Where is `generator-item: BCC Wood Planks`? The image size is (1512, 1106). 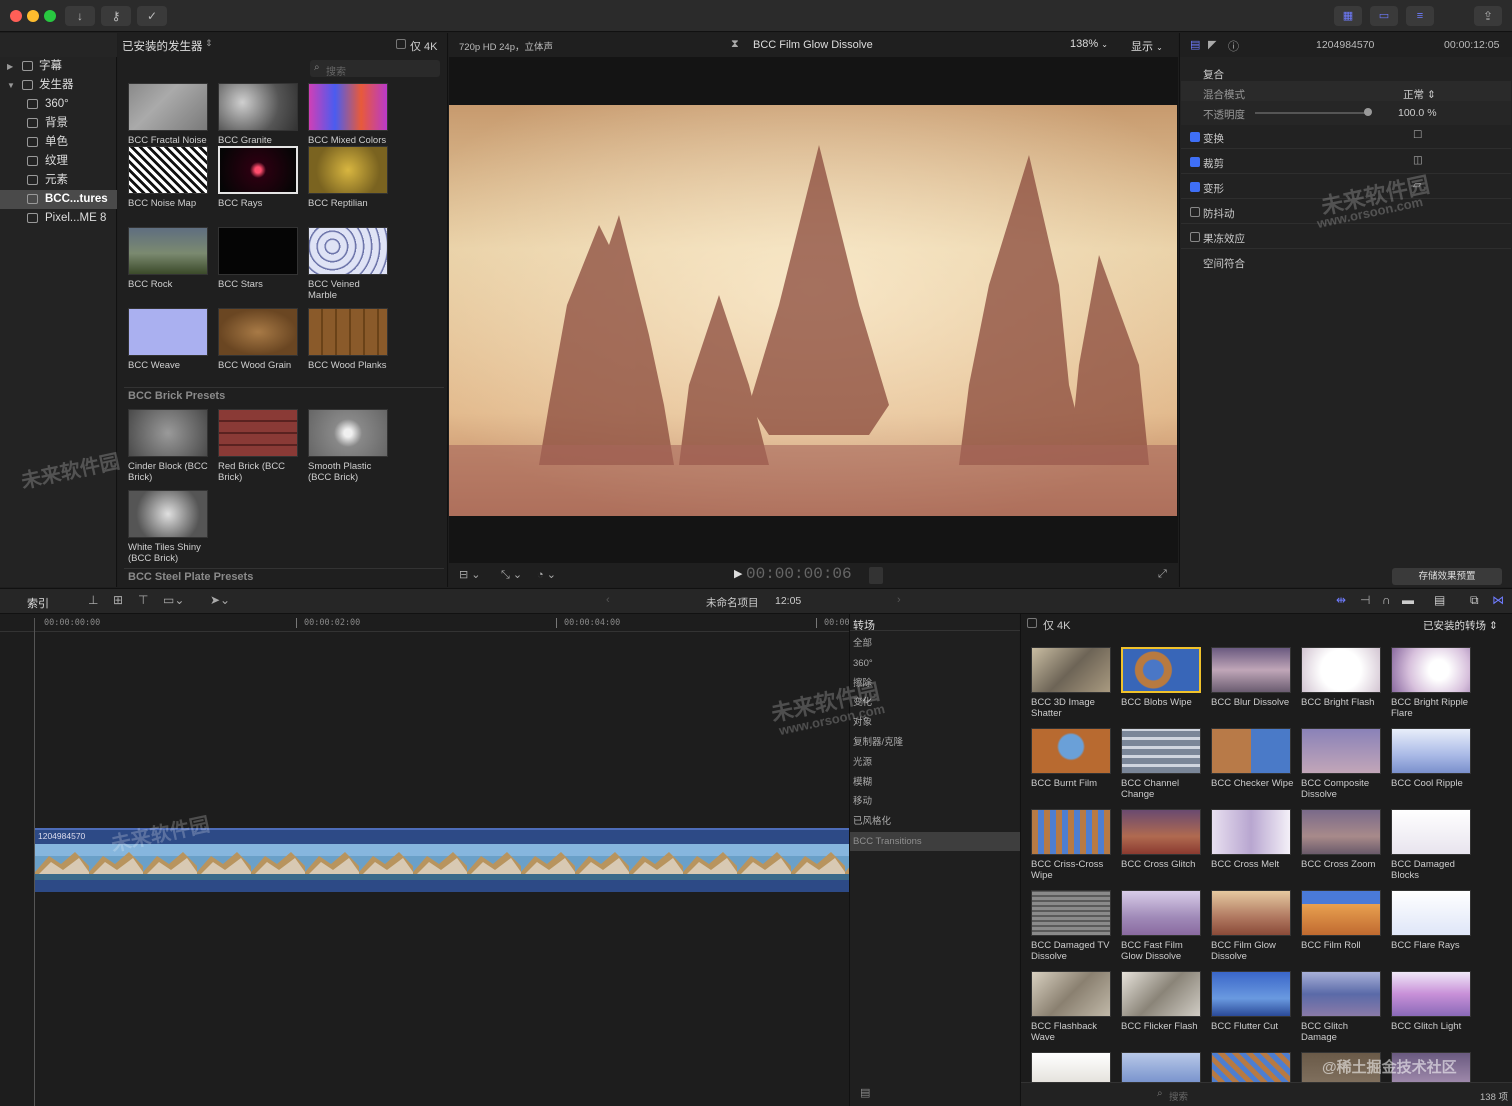 generator-item: BCC Wood Planks is located at coordinates (349, 339).